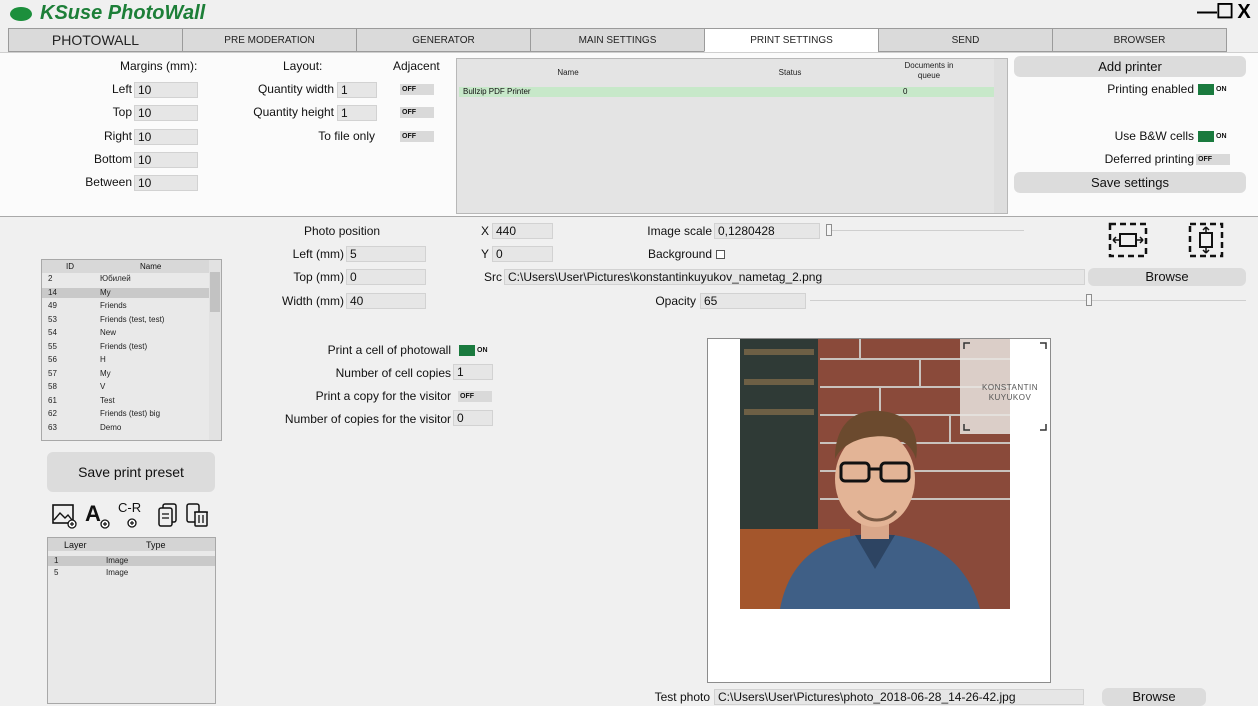 Image resolution: width=1258 pixels, height=706 pixels. Describe the element at coordinates (151, 266) in the screenshot. I see `presets-col-name: Name` at that location.